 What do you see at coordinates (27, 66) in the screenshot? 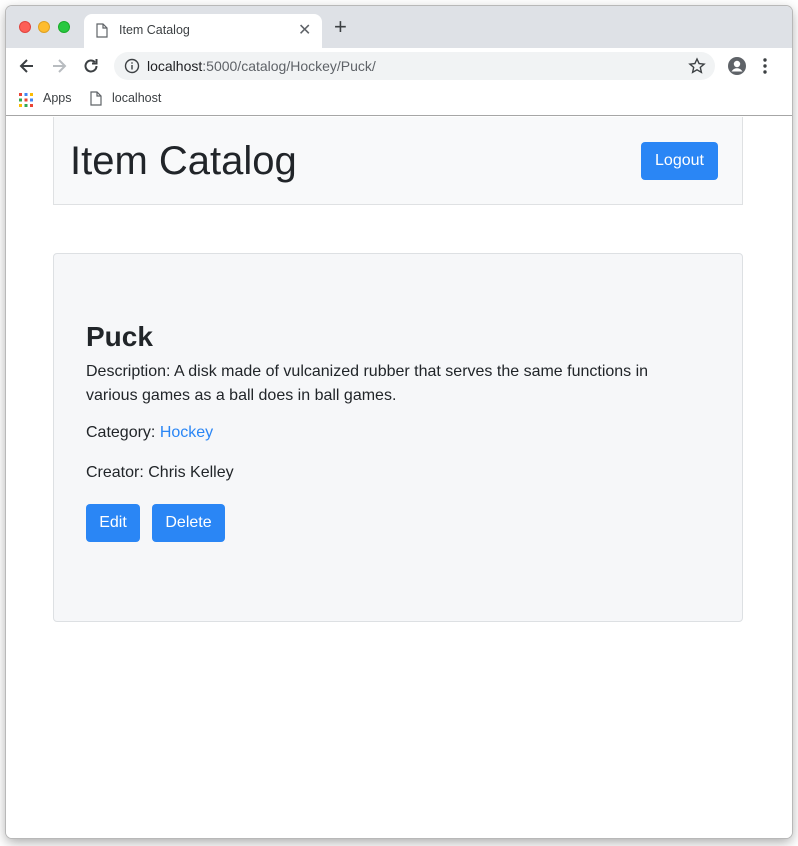
I see `back-icon` at bounding box center [27, 66].